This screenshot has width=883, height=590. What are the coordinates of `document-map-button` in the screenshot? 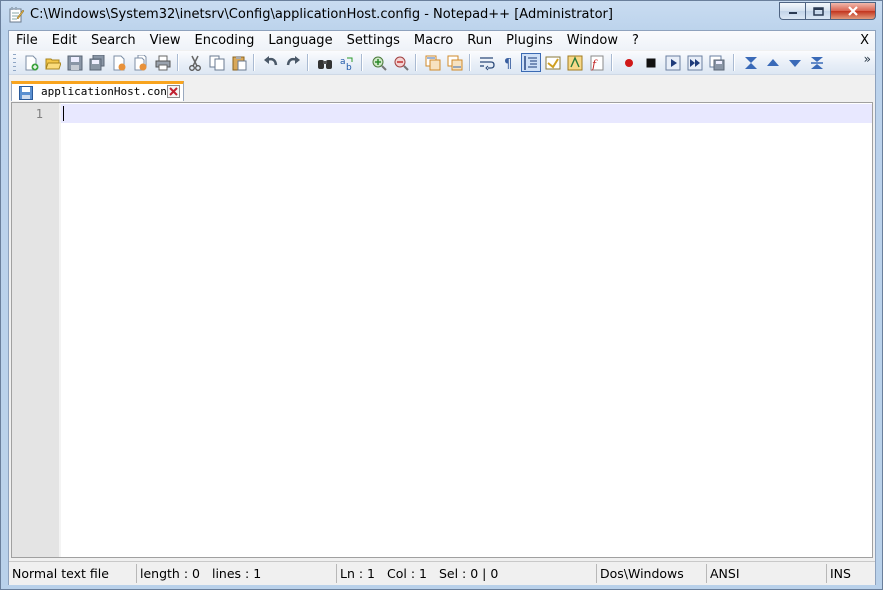 It's located at (575, 62).